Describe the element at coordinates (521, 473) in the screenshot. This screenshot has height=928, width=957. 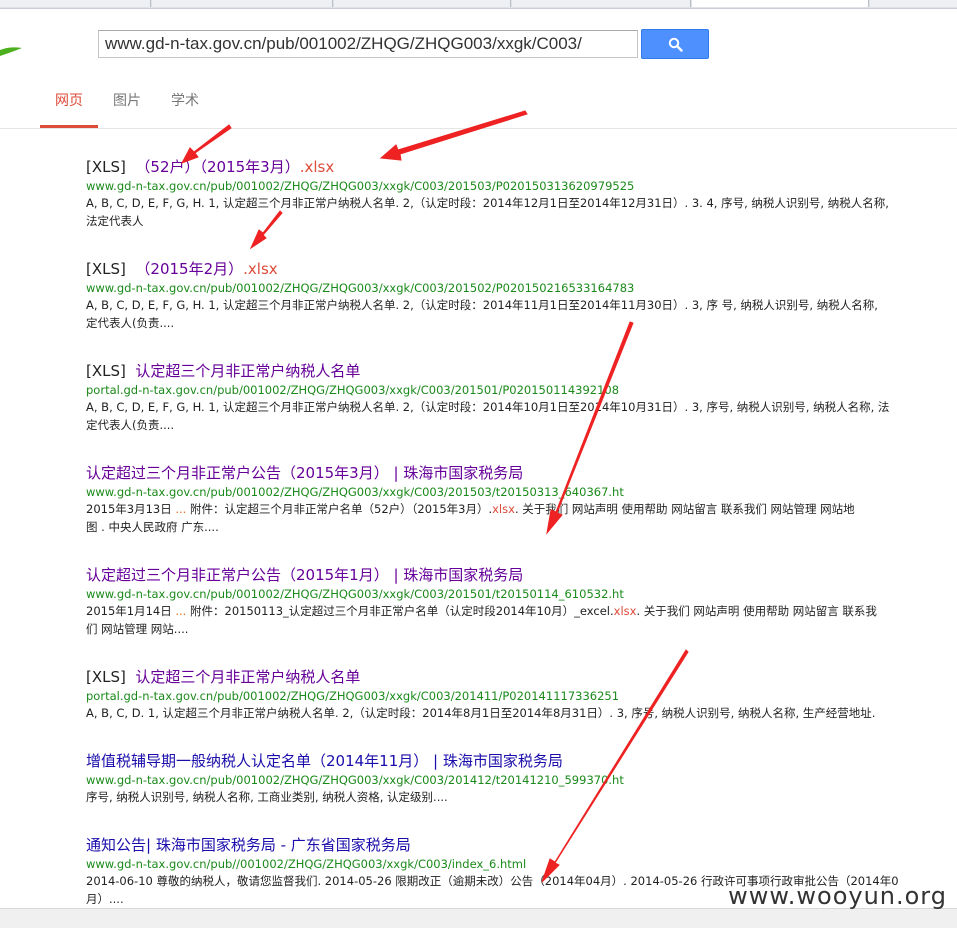
I see `result-title-link: 认定超过三个月非正常户公告（2015年3月） | 珠海市国家税务局` at that location.